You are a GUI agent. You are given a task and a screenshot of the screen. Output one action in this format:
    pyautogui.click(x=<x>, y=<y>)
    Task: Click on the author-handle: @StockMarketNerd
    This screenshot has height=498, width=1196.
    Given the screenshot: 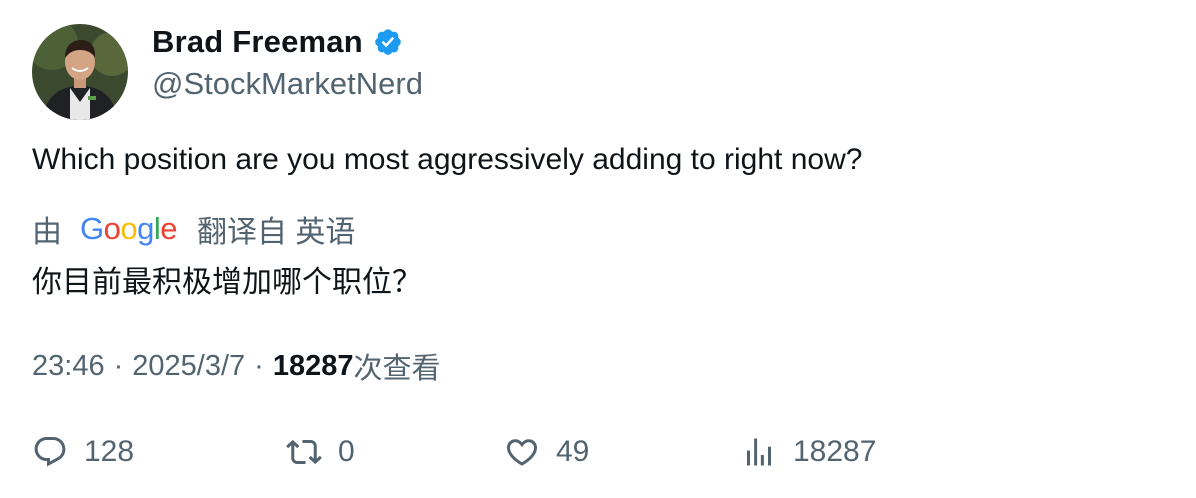 What is the action you would take?
    pyautogui.click(x=287, y=84)
    